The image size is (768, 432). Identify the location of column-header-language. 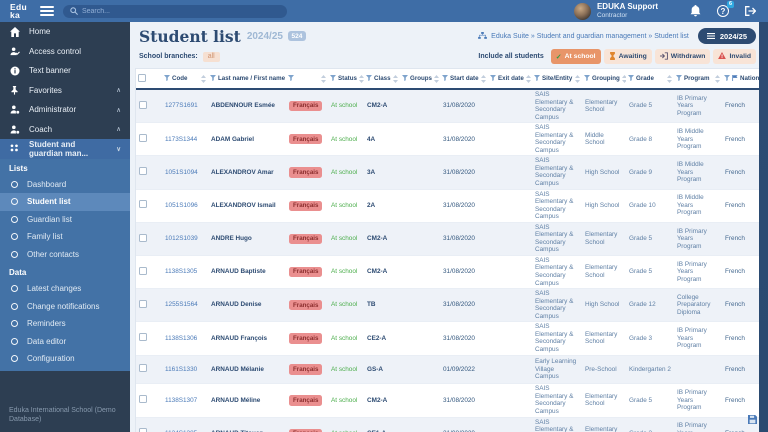
(307, 79).